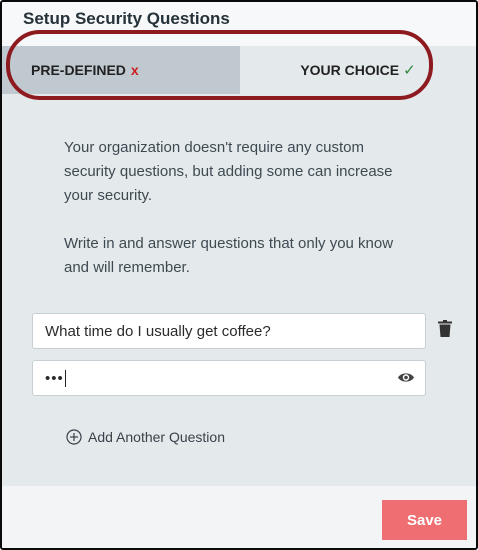  What do you see at coordinates (78, 70) in the screenshot?
I see `tab-pre-defined-label: PRE-DEFINED` at bounding box center [78, 70].